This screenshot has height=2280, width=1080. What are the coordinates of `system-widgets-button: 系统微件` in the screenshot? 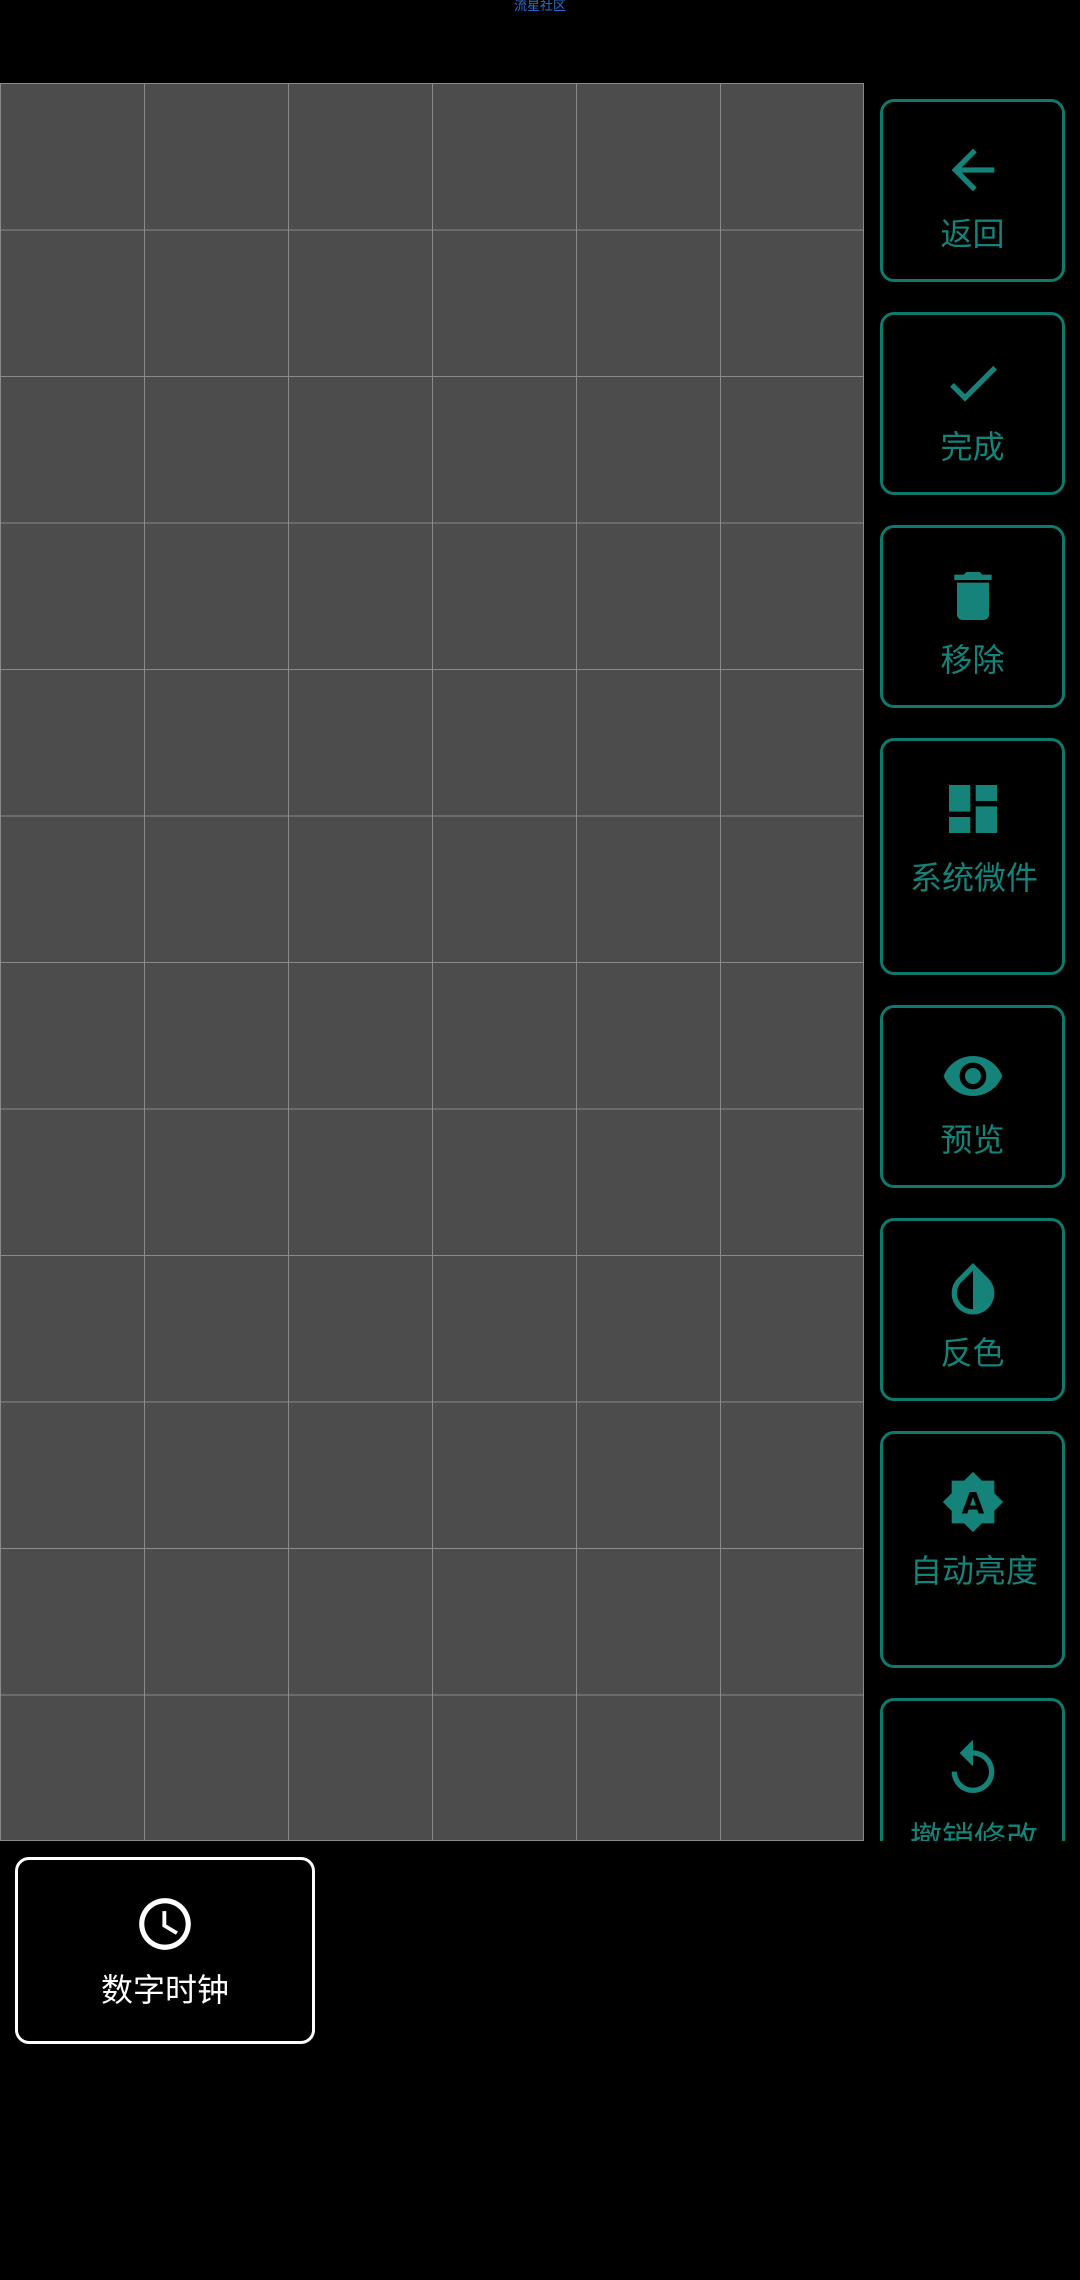 It's located at (972, 856).